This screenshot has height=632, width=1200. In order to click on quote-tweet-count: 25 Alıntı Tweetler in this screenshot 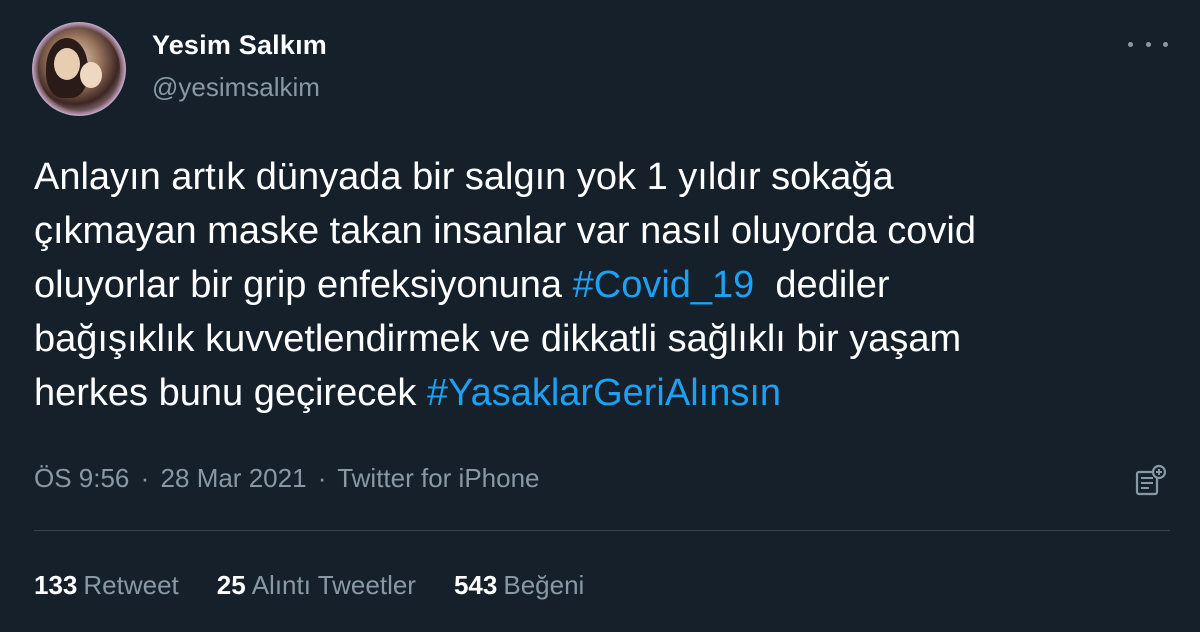, I will do `click(316, 585)`.